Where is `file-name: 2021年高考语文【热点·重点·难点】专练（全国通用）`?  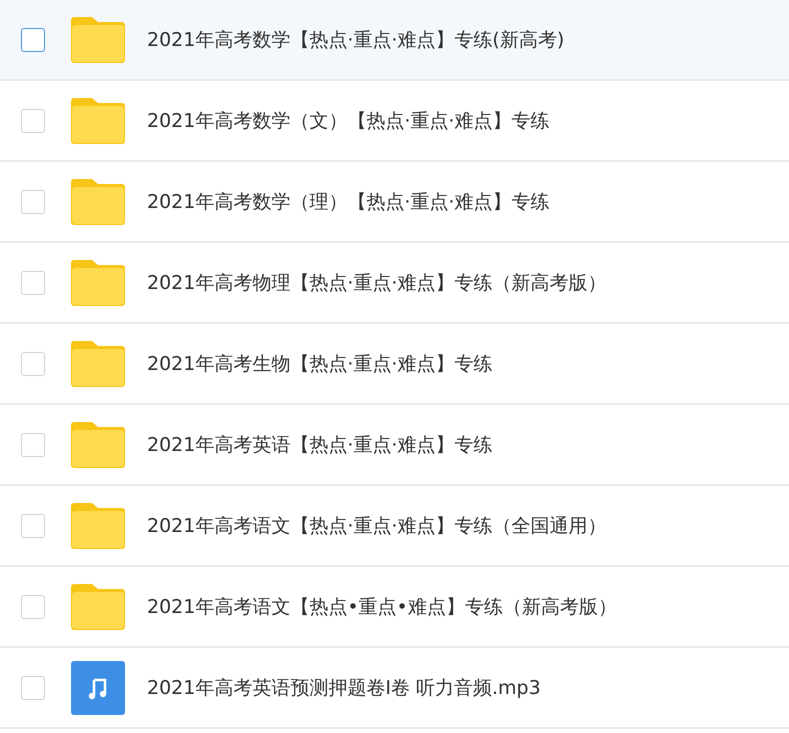 file-name: 2021年高考语文【热点·重点·难点】专练（全国通用） is located at coordinates (376, 526).